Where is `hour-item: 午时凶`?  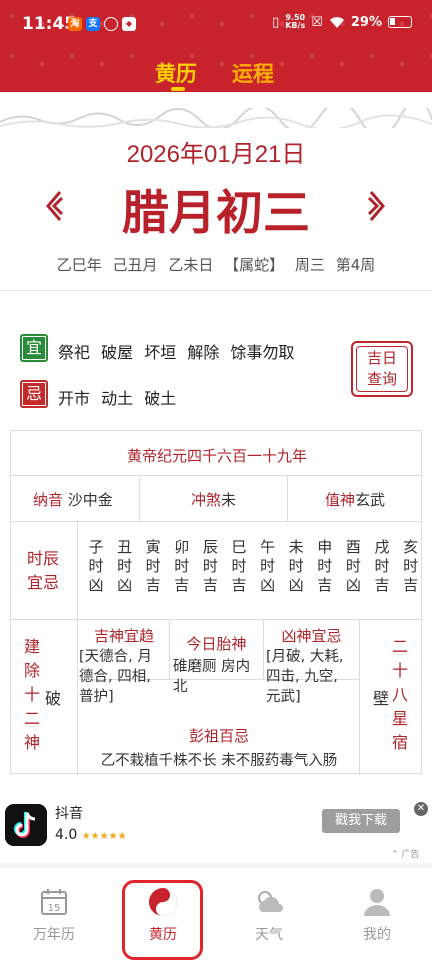 hour-item: 午时凶 is located at coordinates (268, 566).